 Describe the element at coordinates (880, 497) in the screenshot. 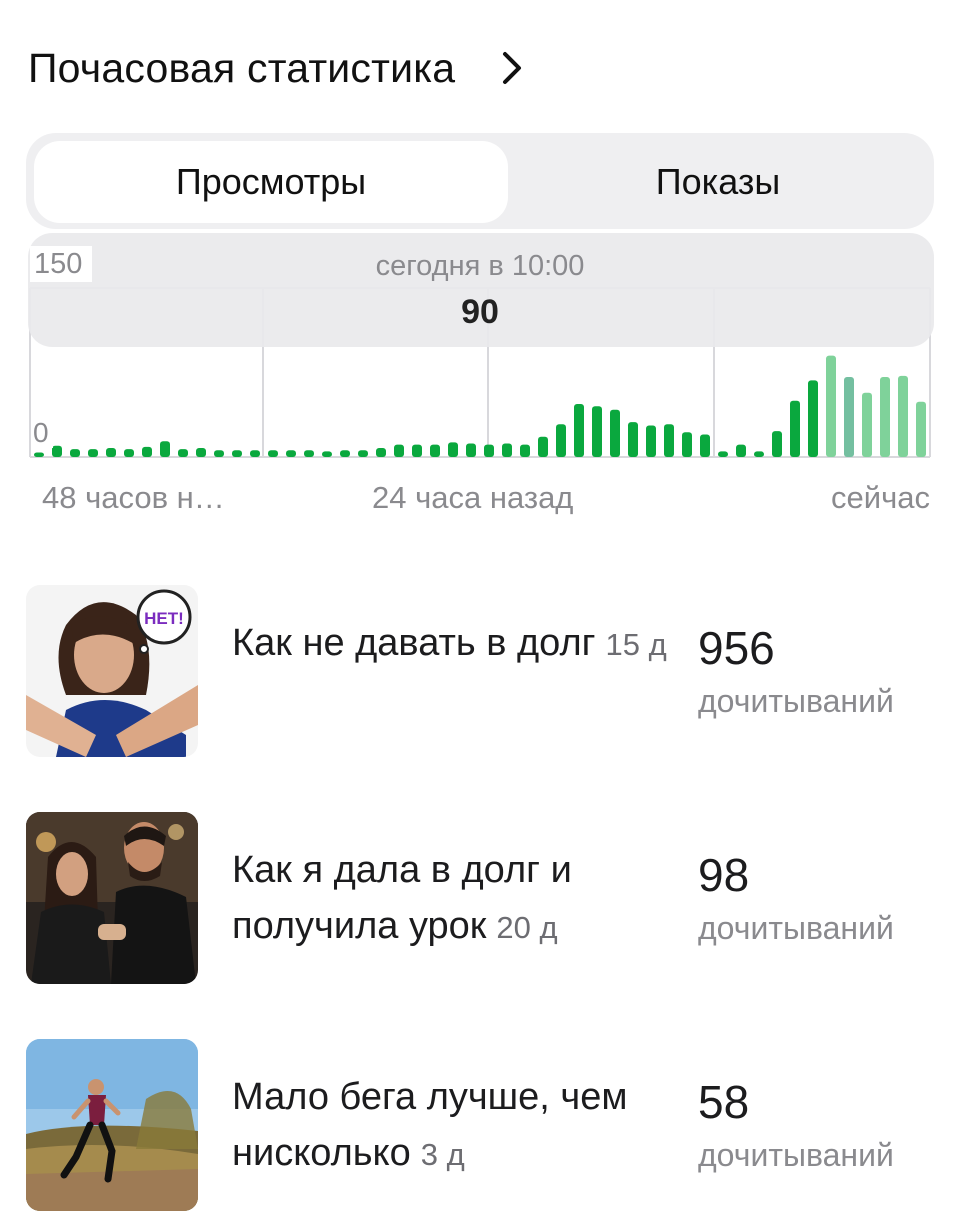

I see `x-label-now: сейчас` at that location.